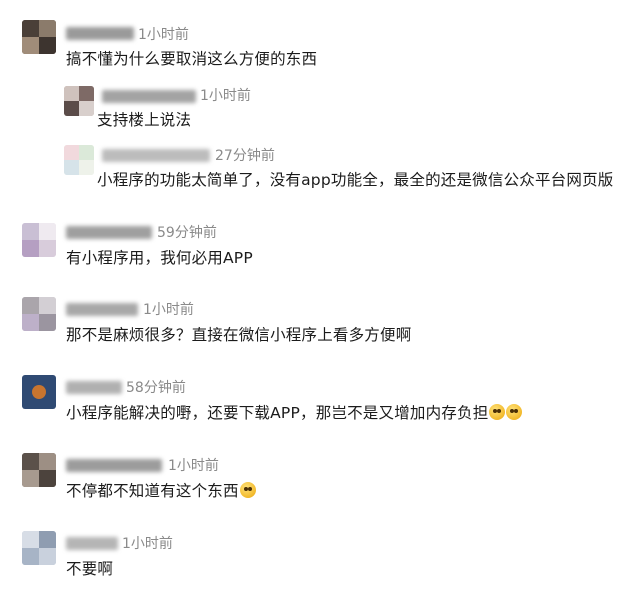 This screenshot has height=599, width=640. What do you see at coordinates (355, 180) in the screenshot?
I see `comment-text: 小程序的功能太简单了，没有app功能全，最全的还是微信公众平台网页版` at bounding box center [355, 180].